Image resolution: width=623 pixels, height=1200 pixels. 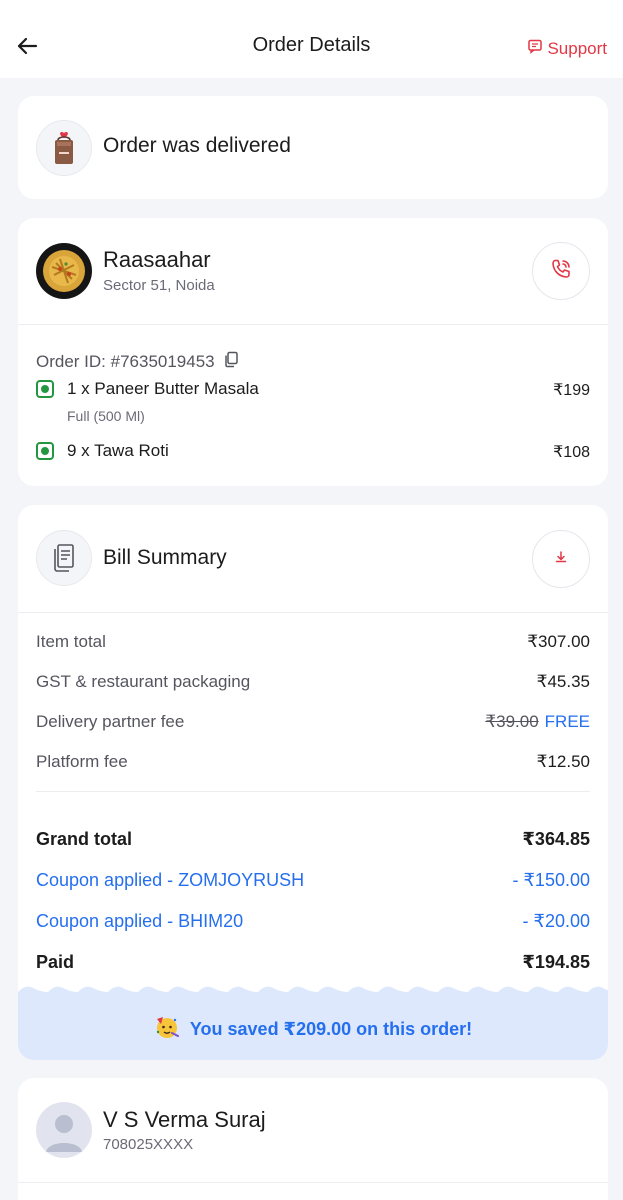 I want to click on original-delivery-fee: ₹39.00, so click(x=512, y=721).